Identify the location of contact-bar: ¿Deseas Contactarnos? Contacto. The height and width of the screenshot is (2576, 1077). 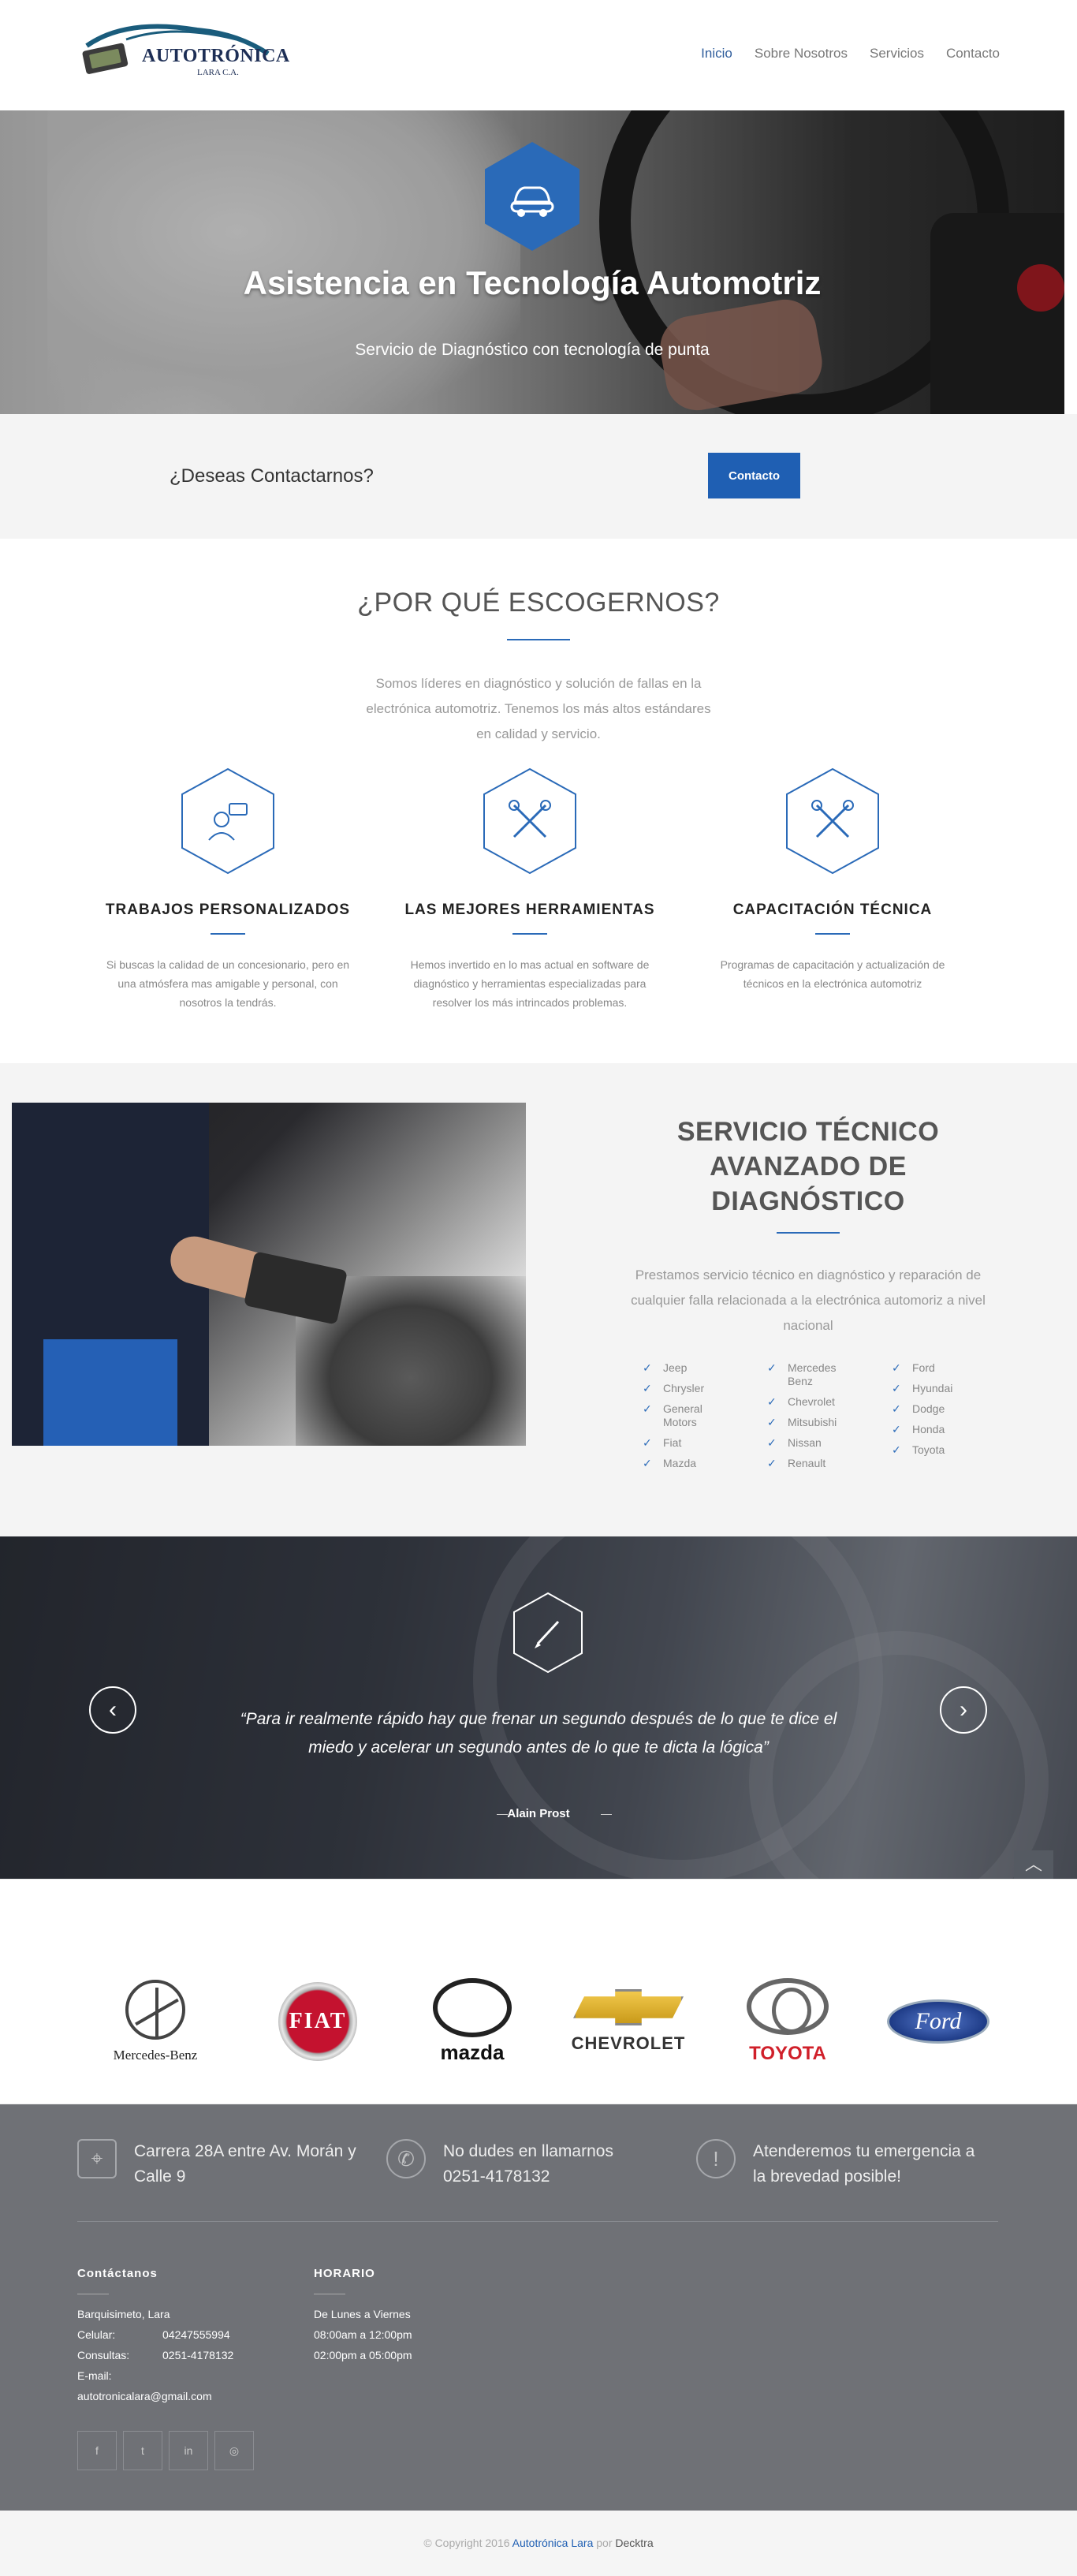
(538, 476).